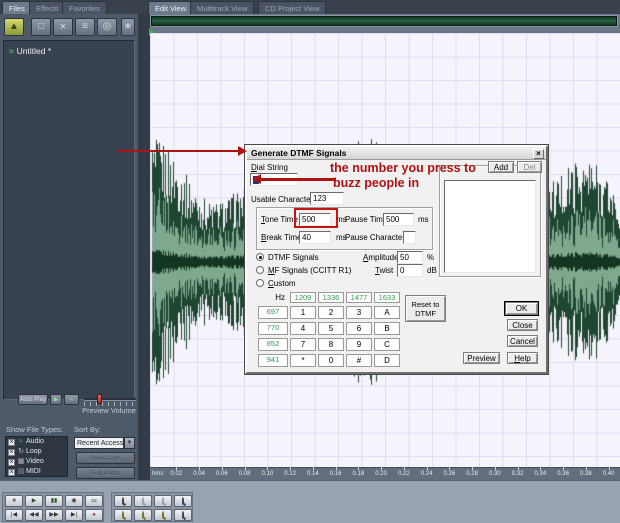  Describe the element at coordinates (331, 297) in the screenshot. I see `col-freq: 1336` at that location.